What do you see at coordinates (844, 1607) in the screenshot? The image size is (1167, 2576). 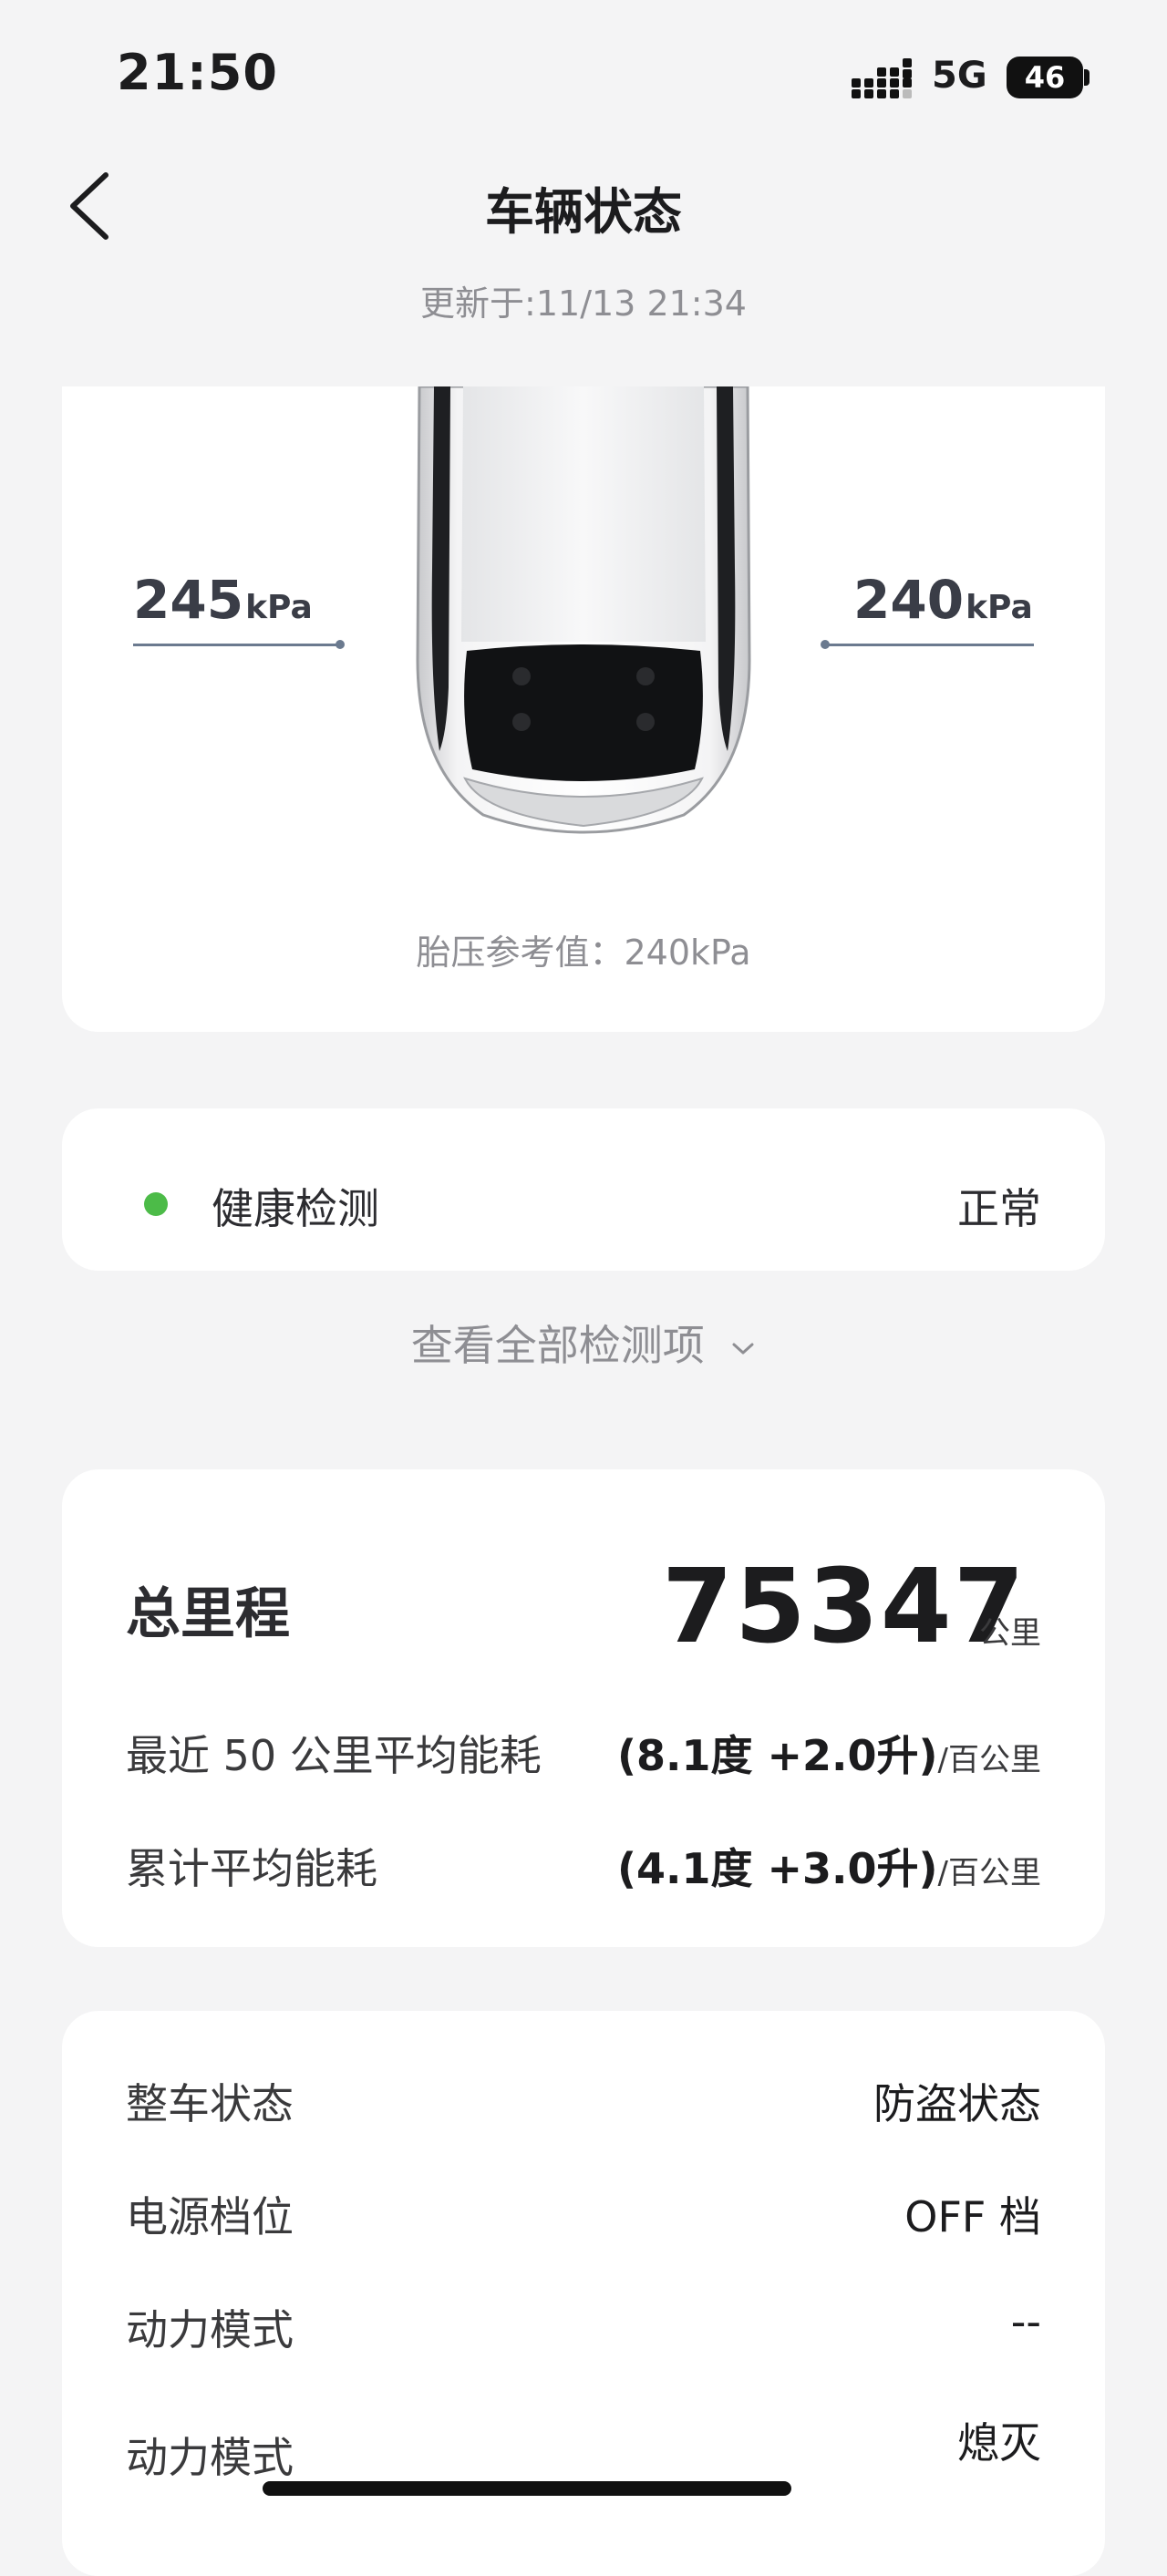 I see `odometer-value: 75347` at bounding box center [844, 1607].